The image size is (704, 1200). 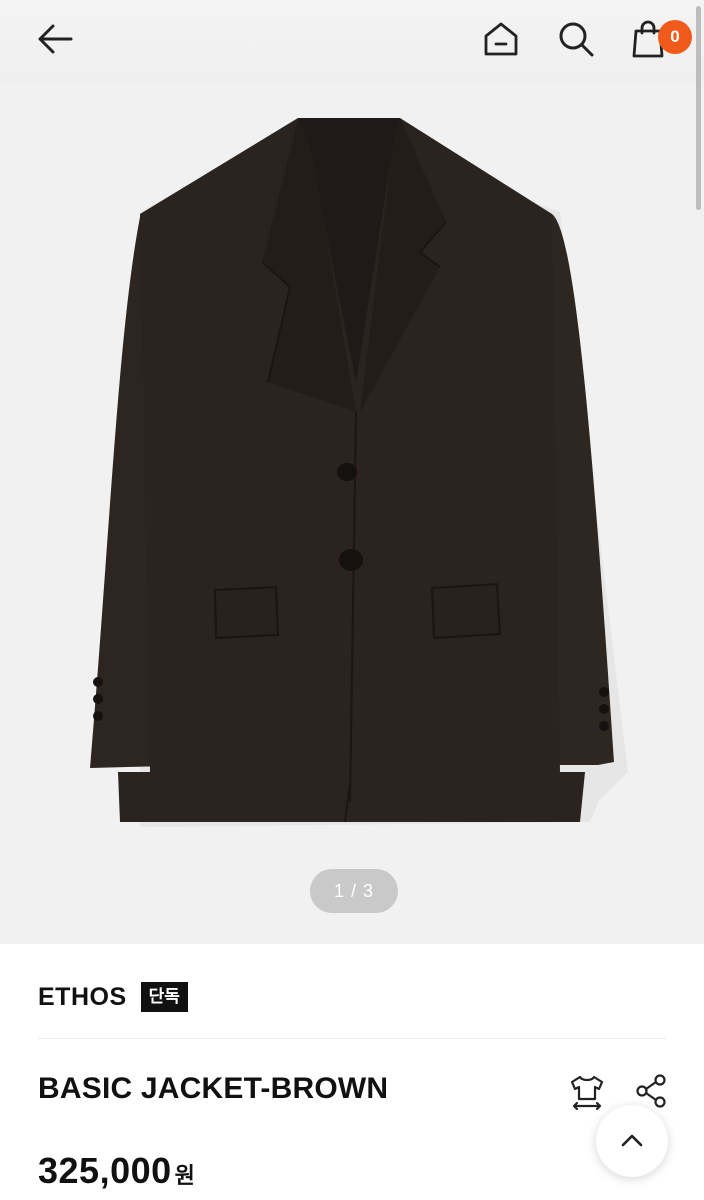 I want to click on currency-unit: 원, so click(x=184, y=1175).